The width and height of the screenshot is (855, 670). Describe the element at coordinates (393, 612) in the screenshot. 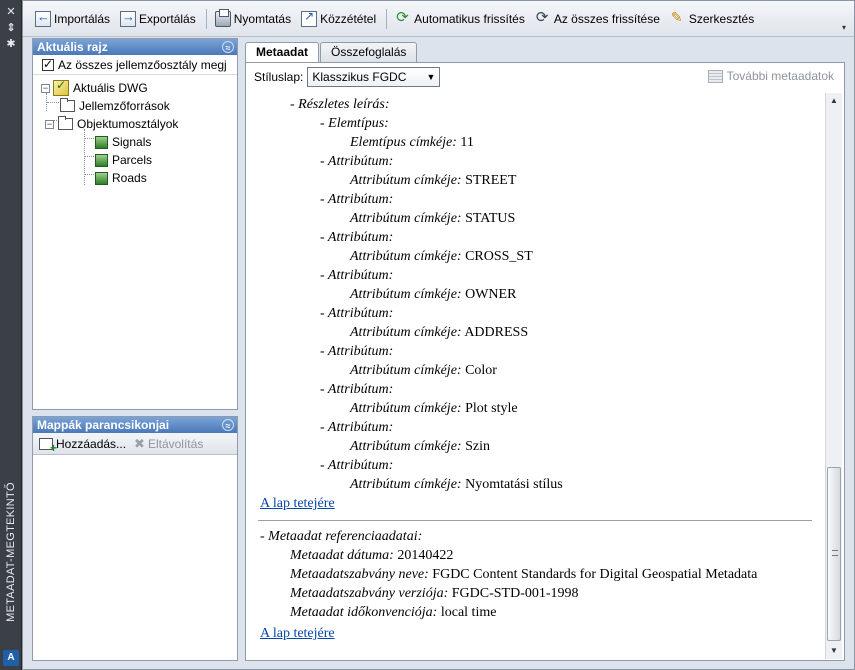

I see `time-convention-row: Metaadat időkonvenciója: local time` at that location.